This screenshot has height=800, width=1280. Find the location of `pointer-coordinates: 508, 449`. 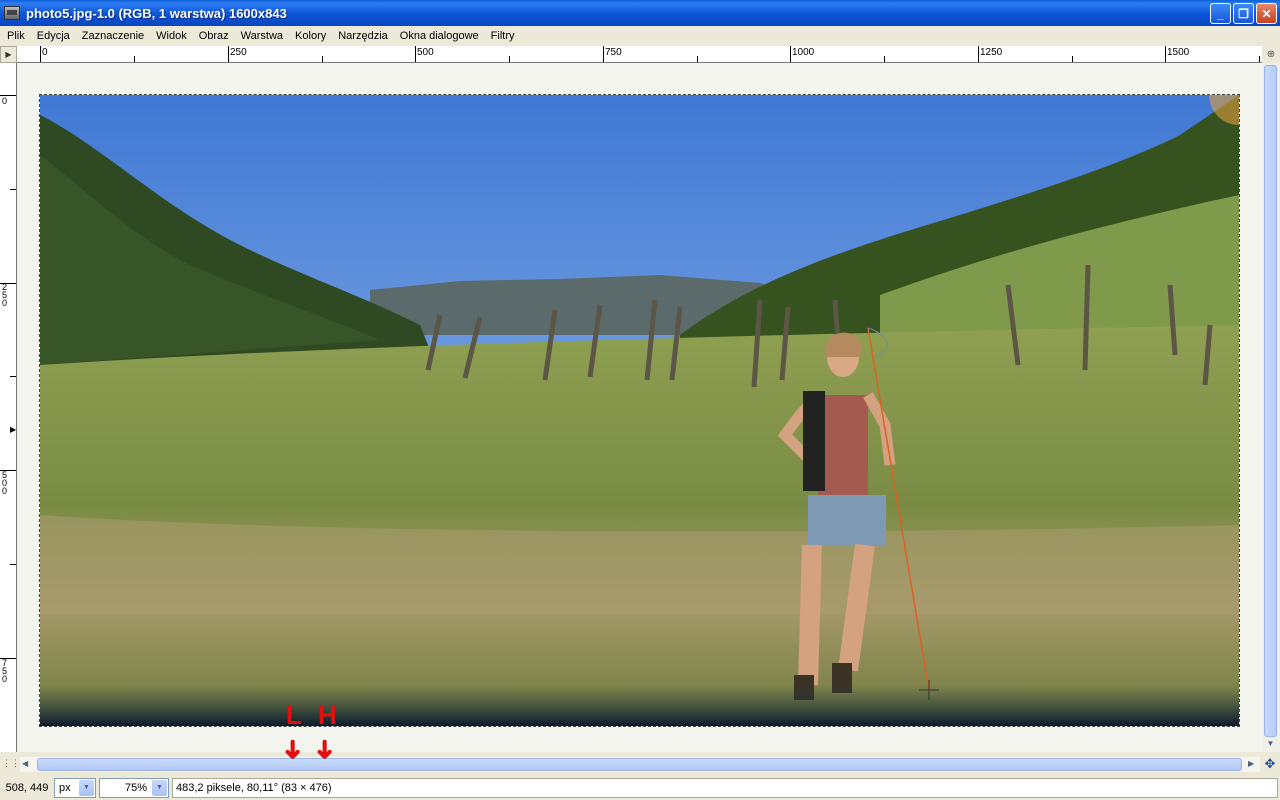

pointer-coordinates: 508, 449 is located at coordinates (27, 787).